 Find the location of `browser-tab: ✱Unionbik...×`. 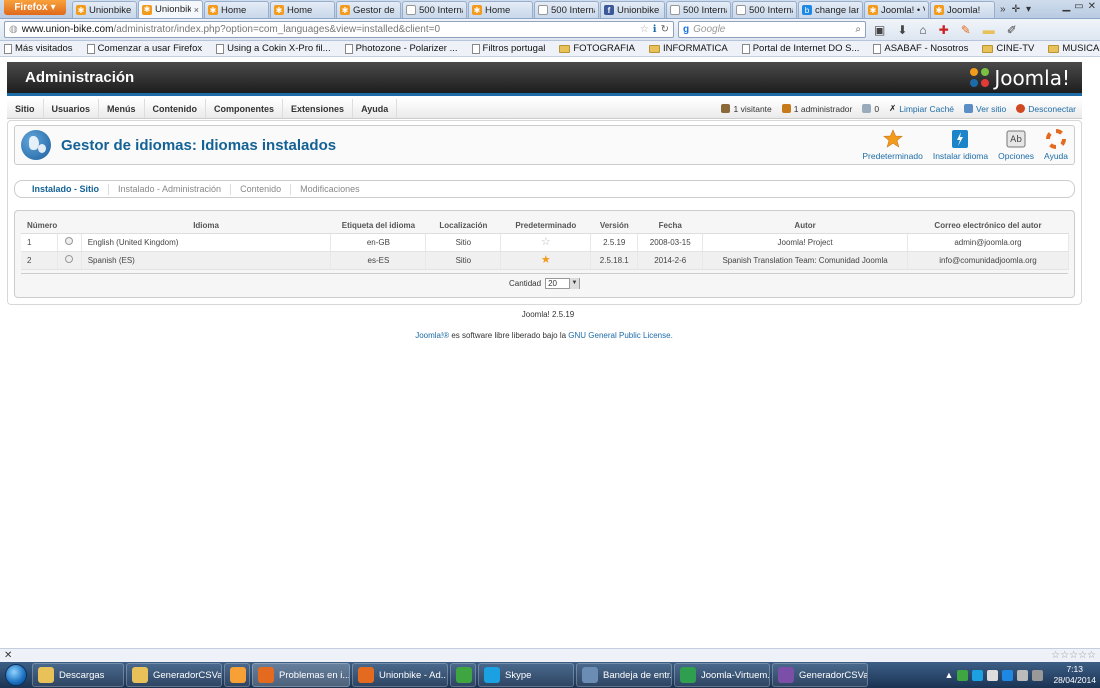

browser-tab: ✱Unionbik...× is located at coordinates (170, 9).